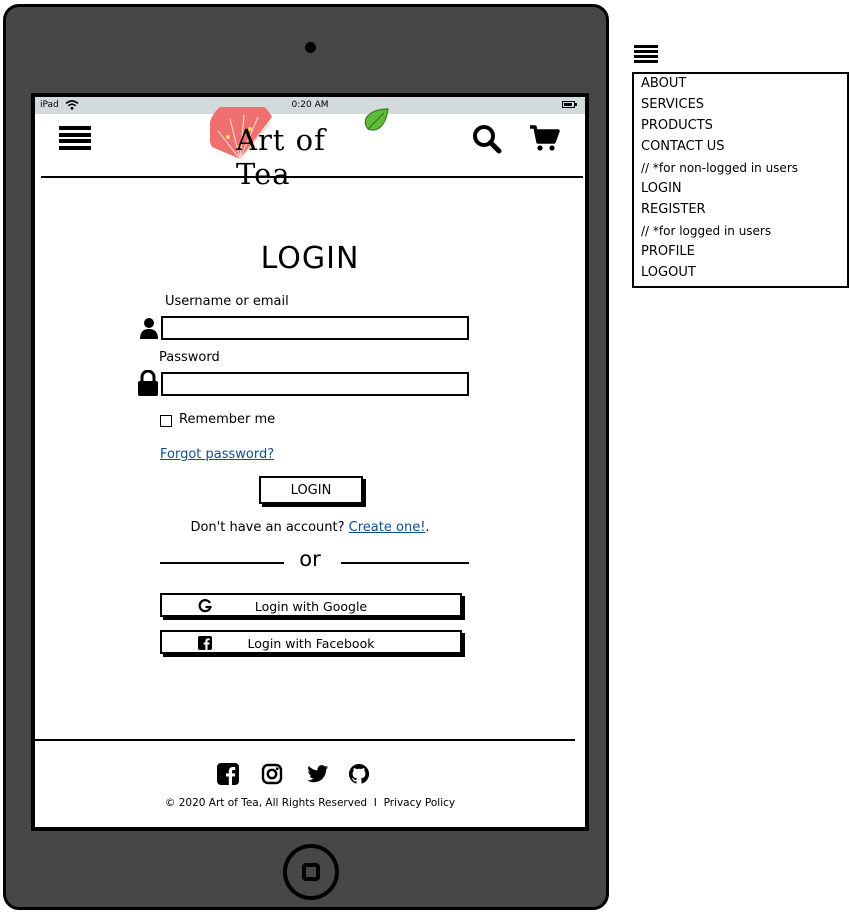  Describe the element at coordinates (375, 803) in the screenshot. I see `footer-separator: I` at that location.